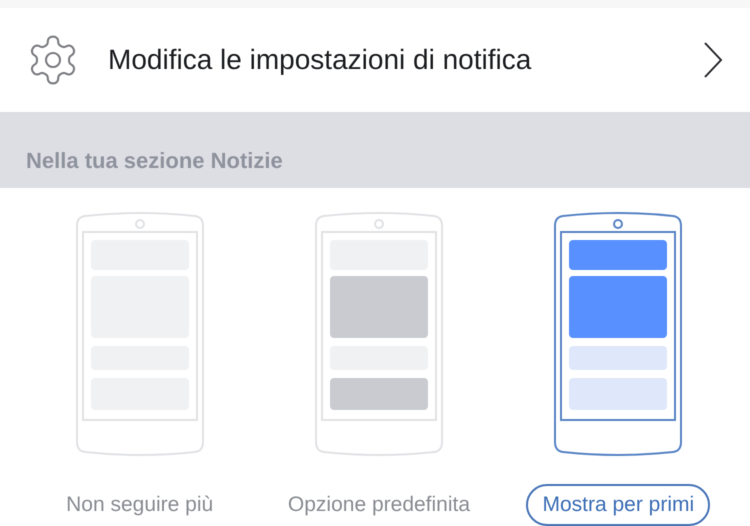  Describe the element at coordinates (392, 60) in the screenshot. I see `settings-label: Modifica le impostazioni di notifica` at that location.